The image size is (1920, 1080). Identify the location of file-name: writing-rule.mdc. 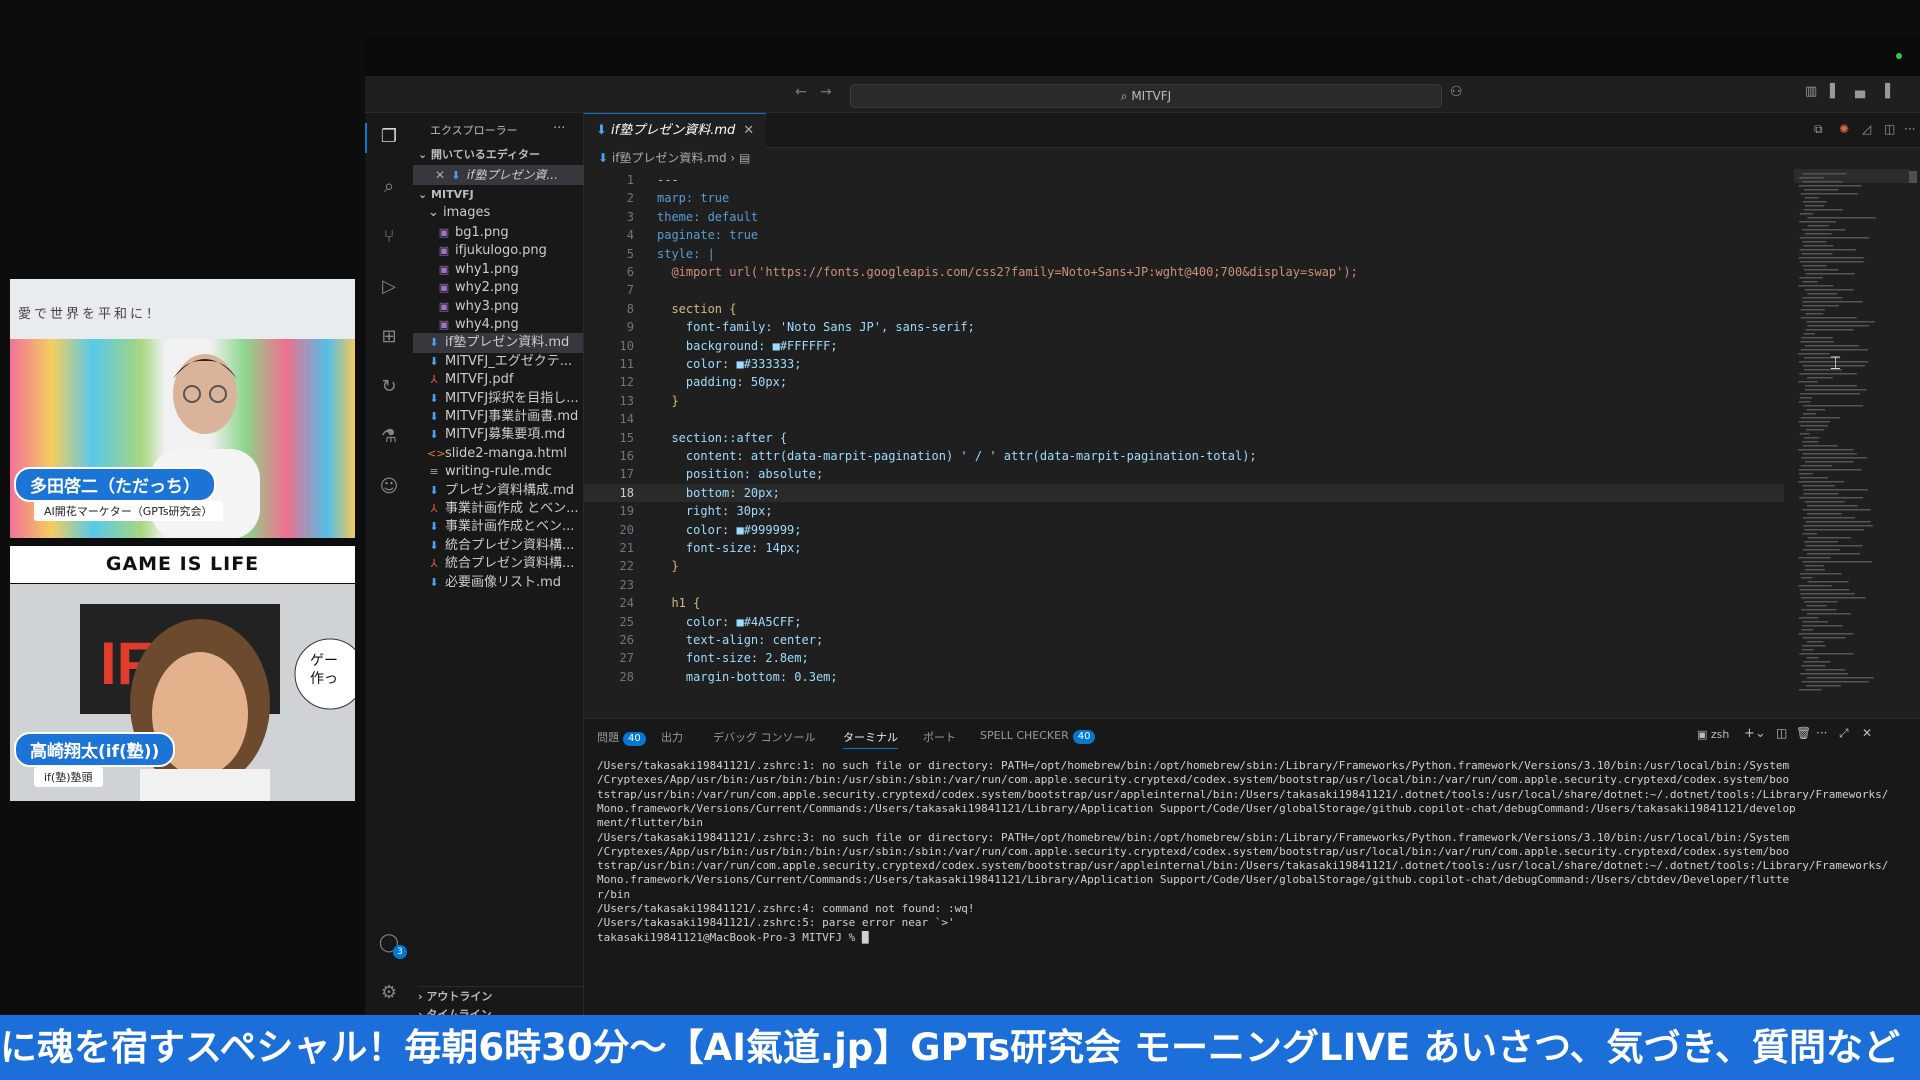
(498, 472).